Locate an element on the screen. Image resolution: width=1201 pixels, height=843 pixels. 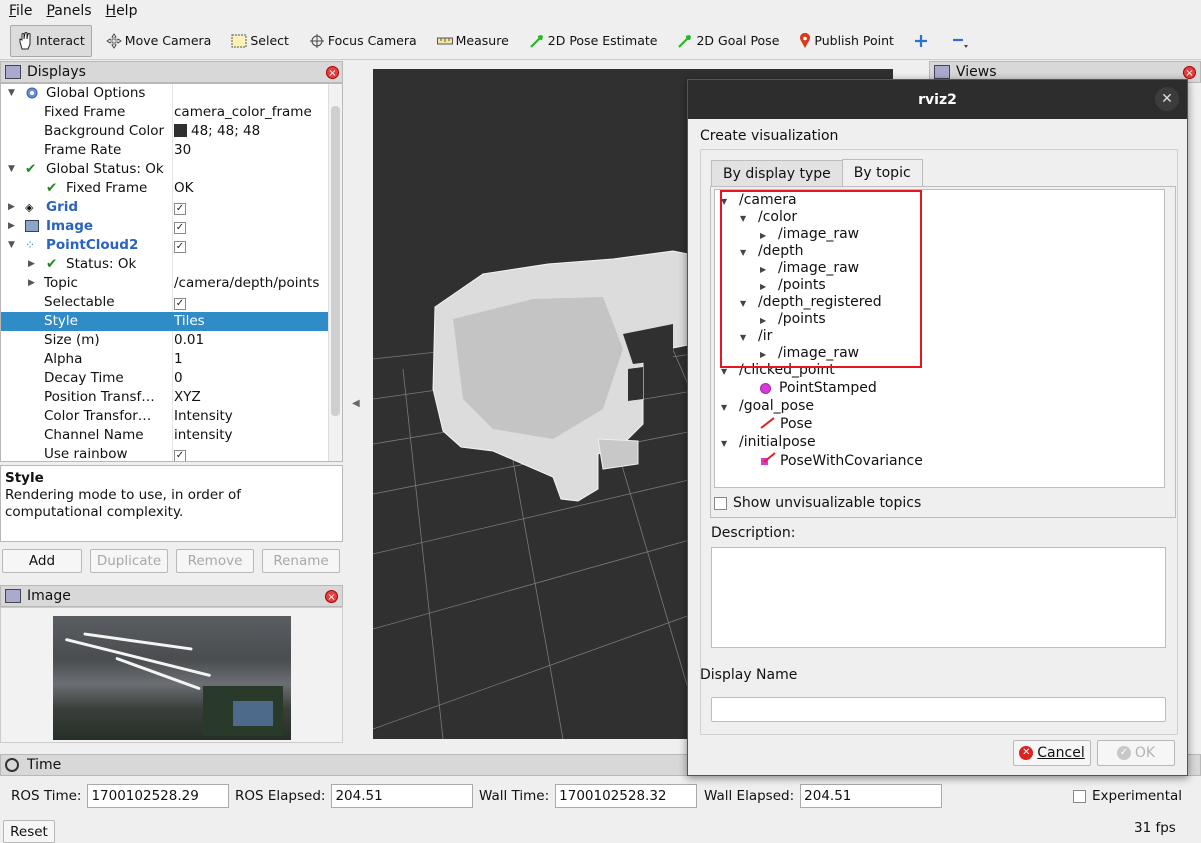
duplicate-button: Duplicate is located at coordinates (129, 561).